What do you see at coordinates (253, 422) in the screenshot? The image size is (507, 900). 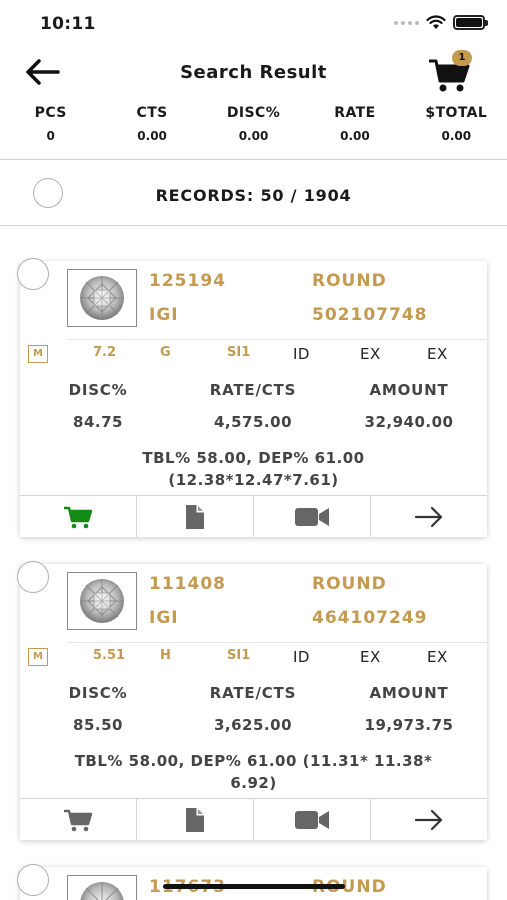 I see `rate-value: 4,575.00` at bounding box center [253, 422].